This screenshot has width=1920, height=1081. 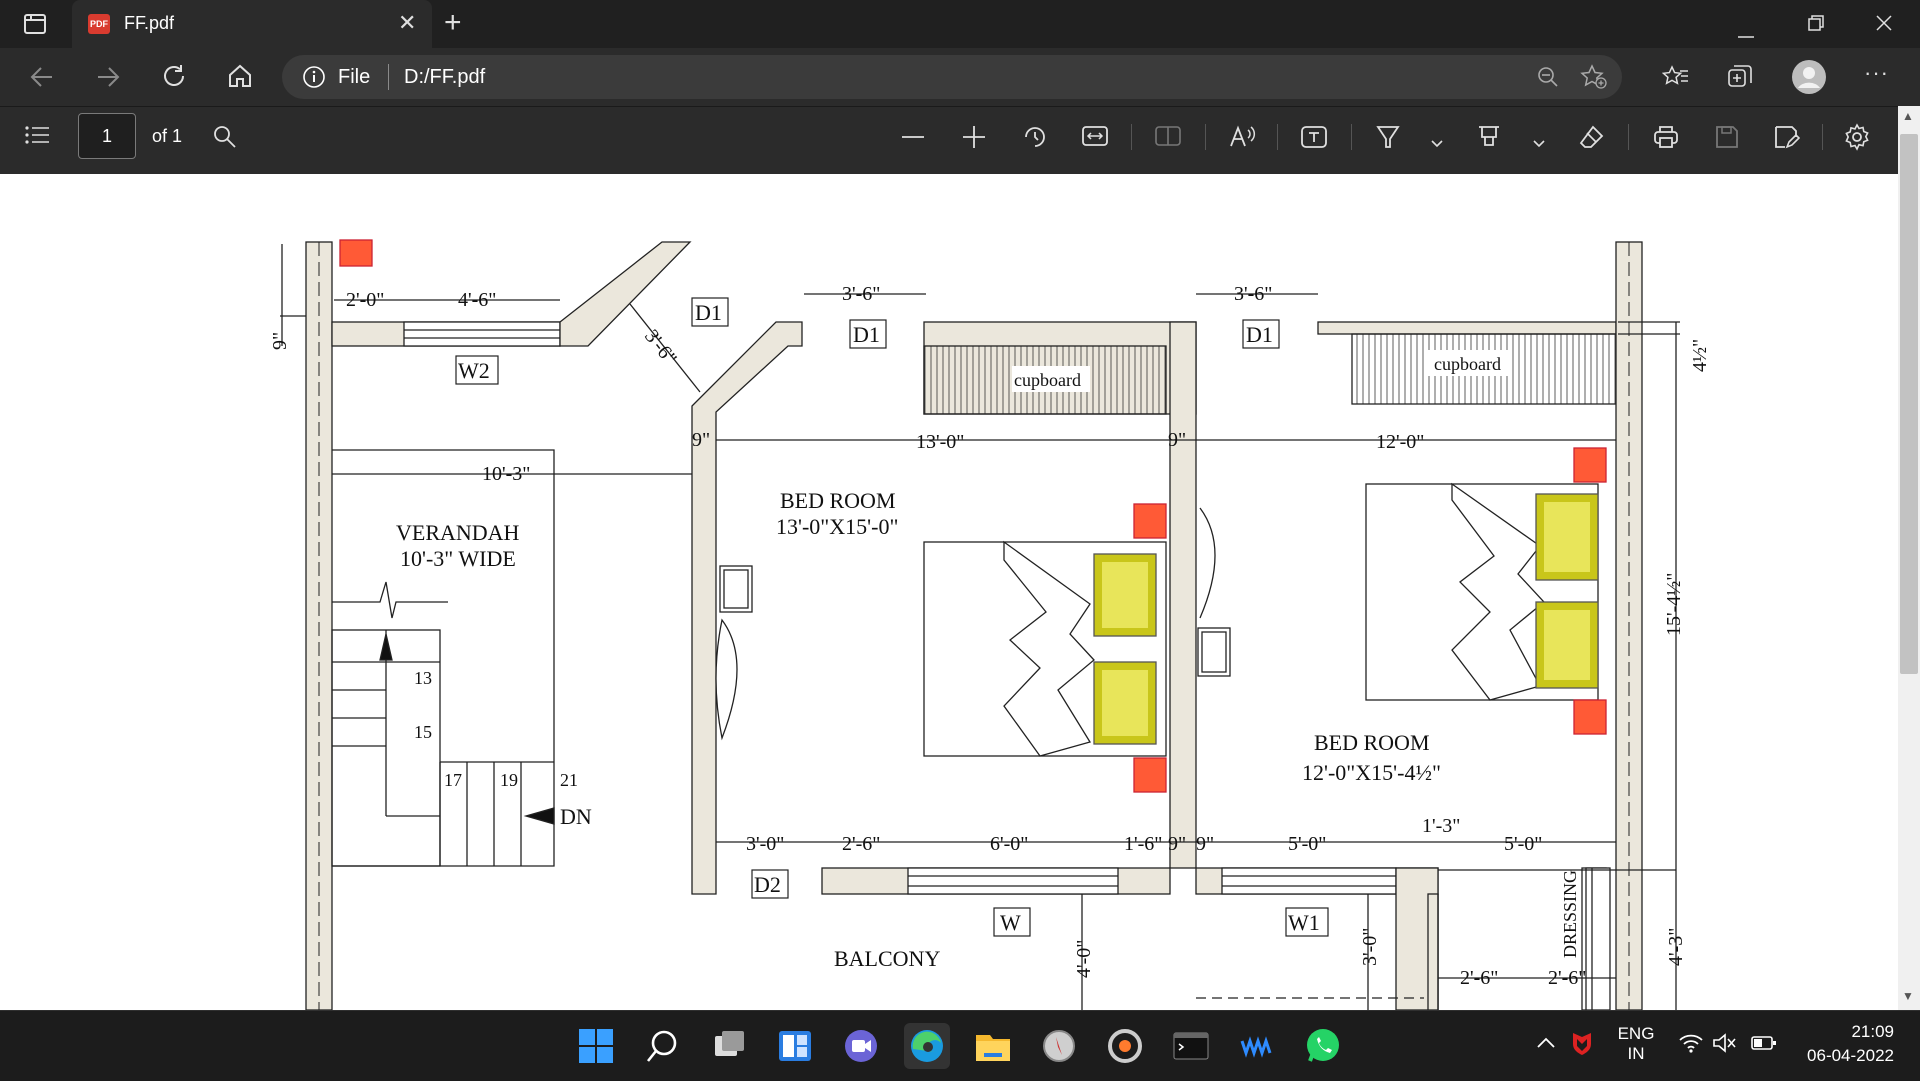 I want to click on address-bar: File D:/FF.pdf, so click(x=952, y=77).